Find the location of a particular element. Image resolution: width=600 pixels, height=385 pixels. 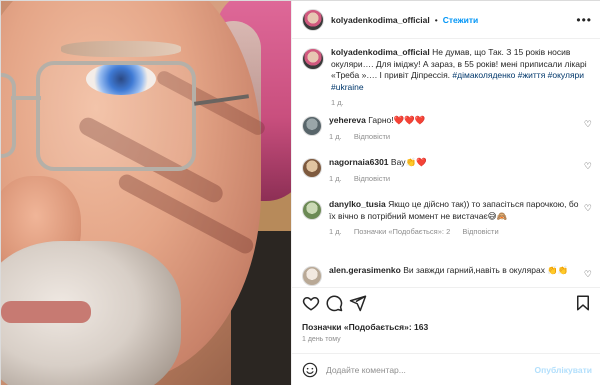

likes-count: Позначки «Подобається»: 163 is located at coordinates (365, 327).